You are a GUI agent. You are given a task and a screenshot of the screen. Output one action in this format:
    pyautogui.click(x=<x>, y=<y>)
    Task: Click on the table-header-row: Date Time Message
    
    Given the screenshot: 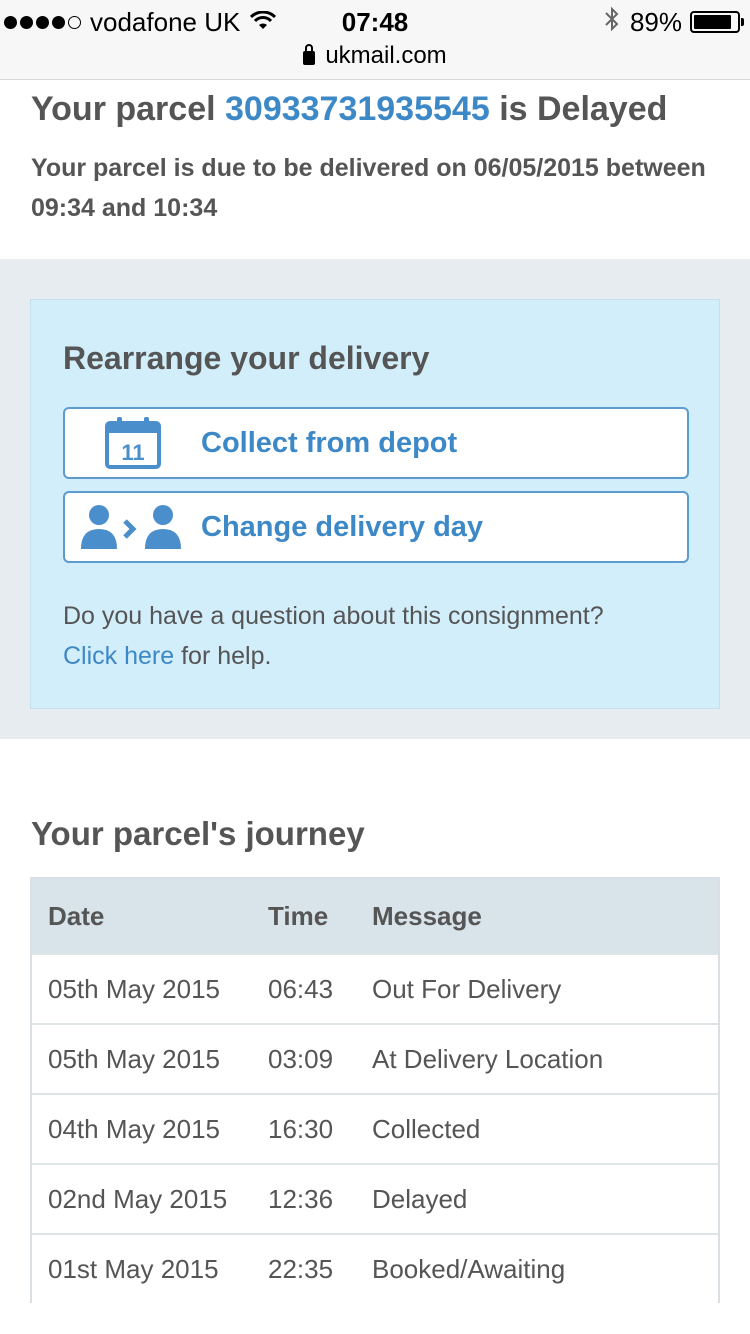 What is the action you would take?
    pyautogui.click(x=375, y=916)
    